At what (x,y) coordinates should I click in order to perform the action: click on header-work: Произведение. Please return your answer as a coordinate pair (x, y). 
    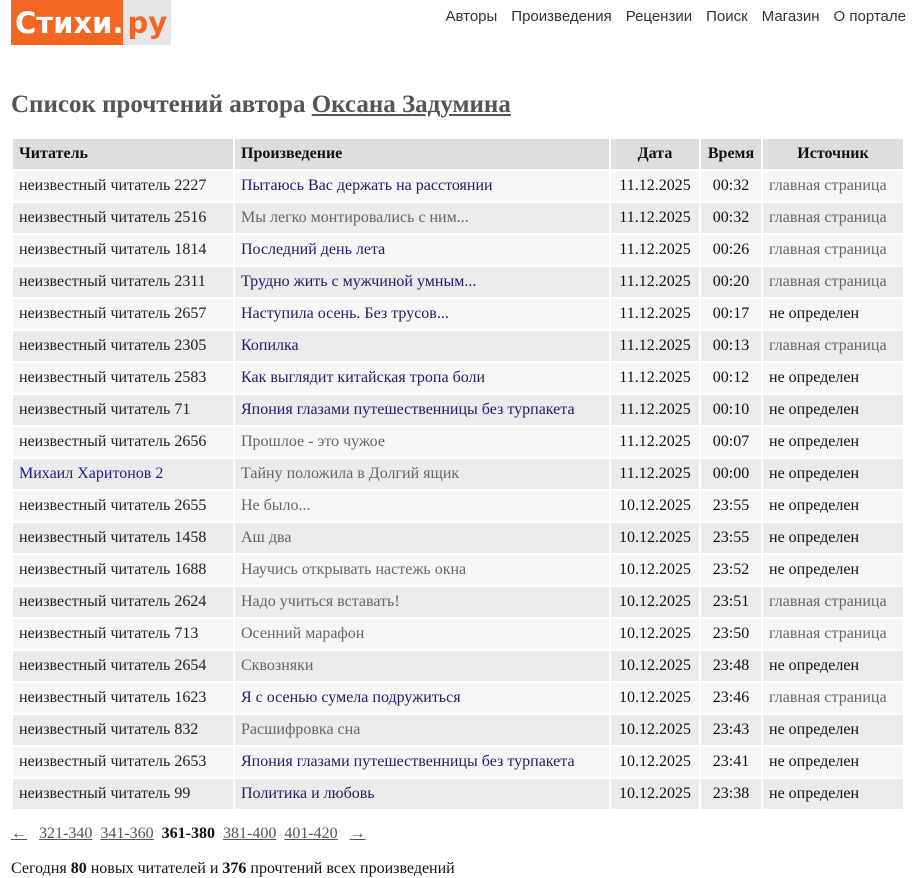
    Looking at the image, I should click on (422, 154).